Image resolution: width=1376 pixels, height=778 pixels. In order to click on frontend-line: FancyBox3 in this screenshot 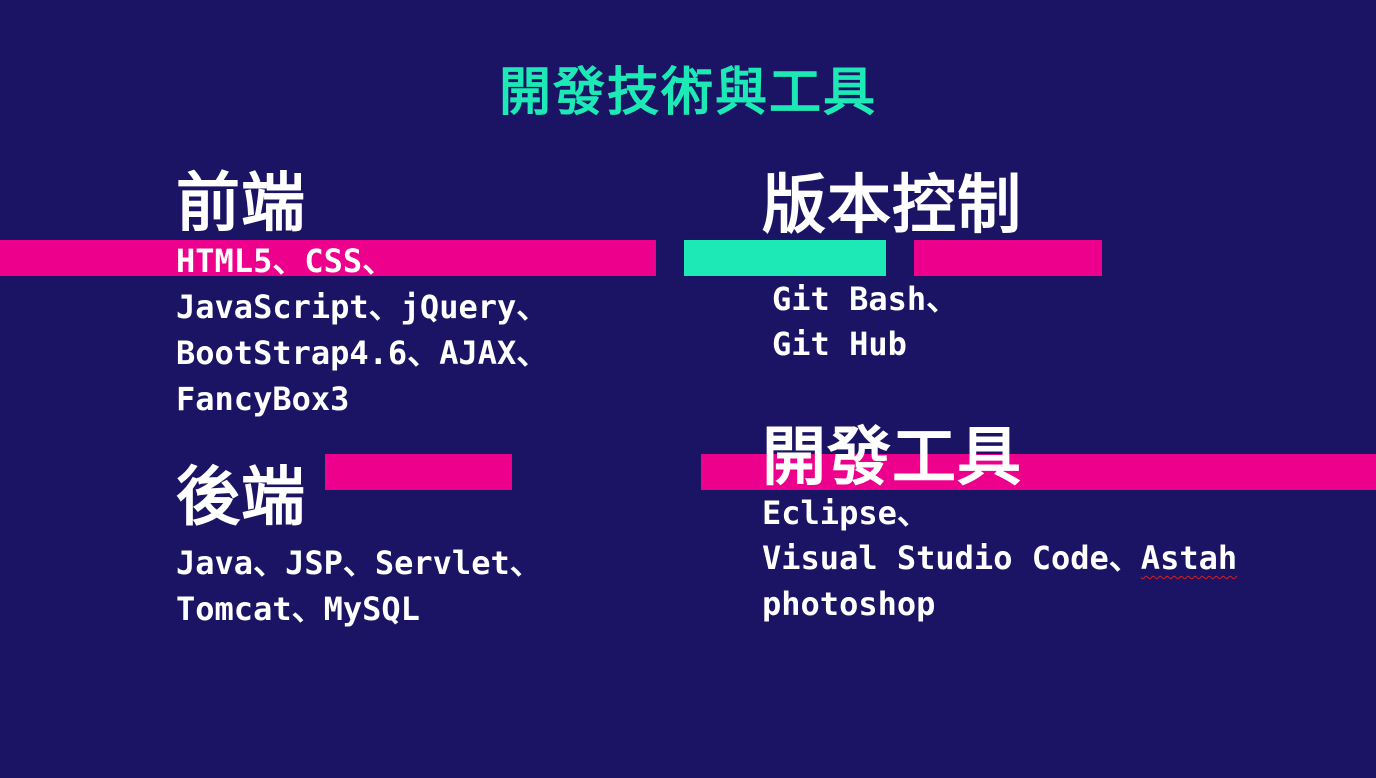, I will do `click(263, 399)`.